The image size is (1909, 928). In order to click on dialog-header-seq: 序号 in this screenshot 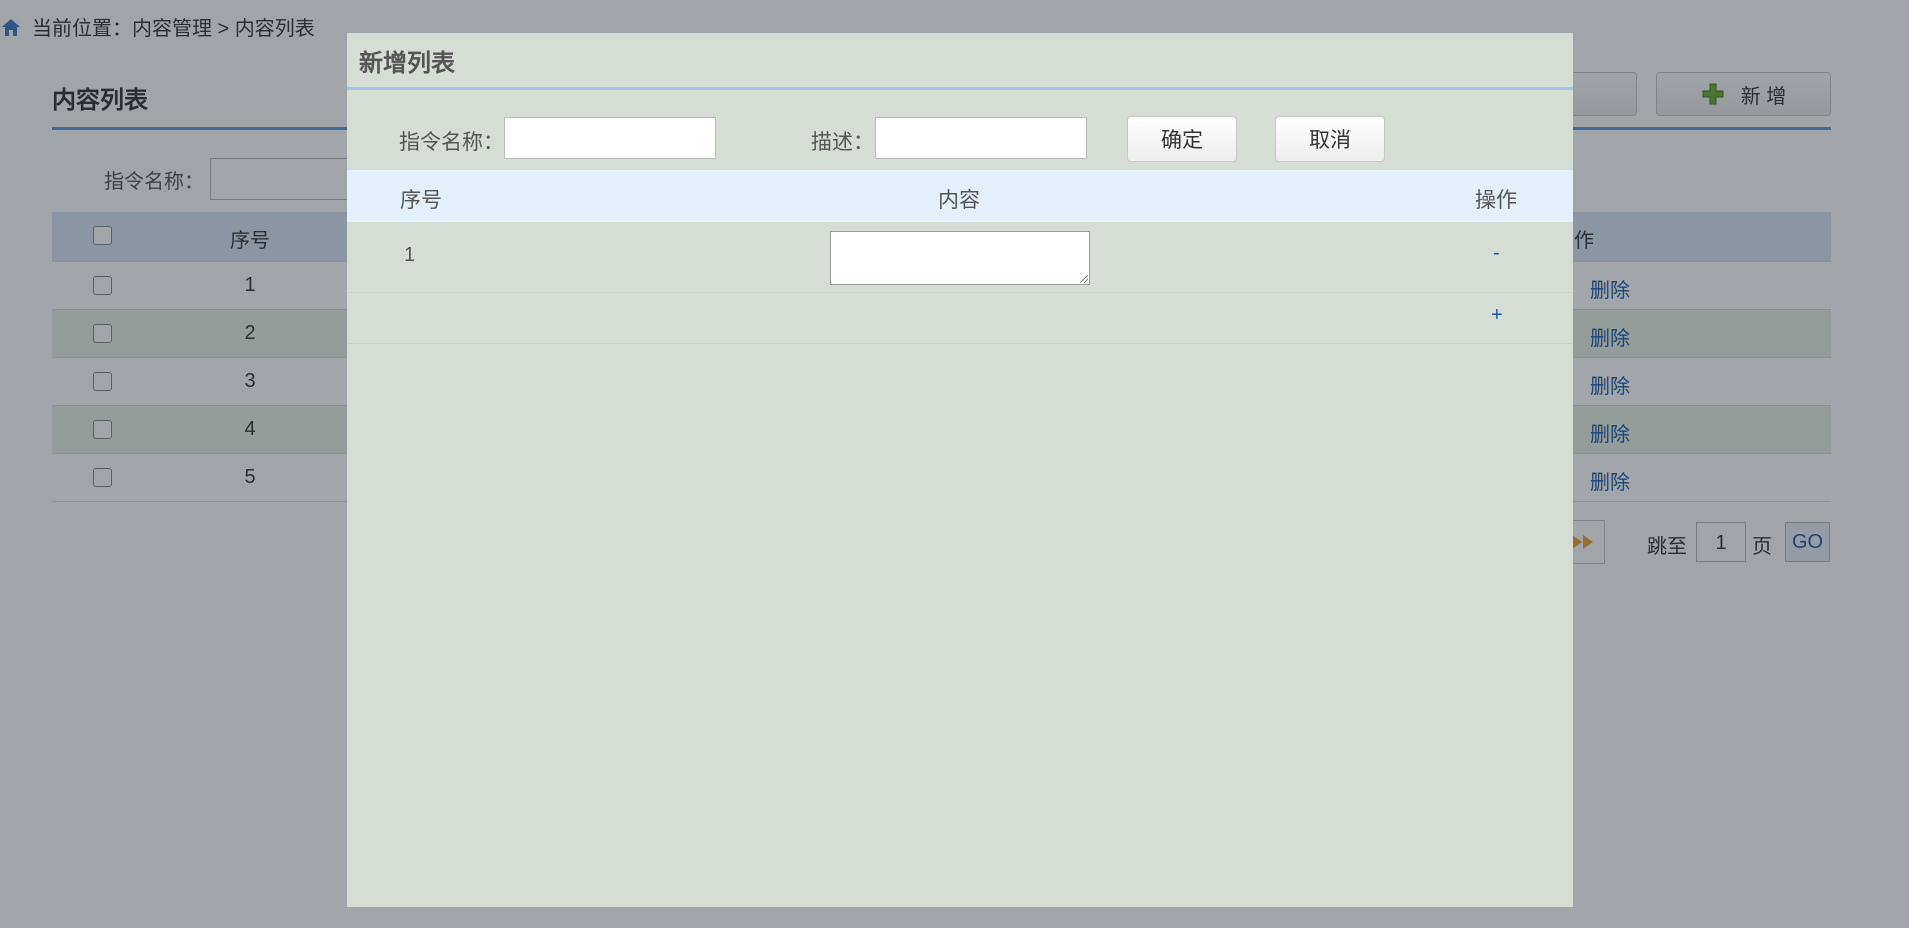, I will do `click(421, 200)`.